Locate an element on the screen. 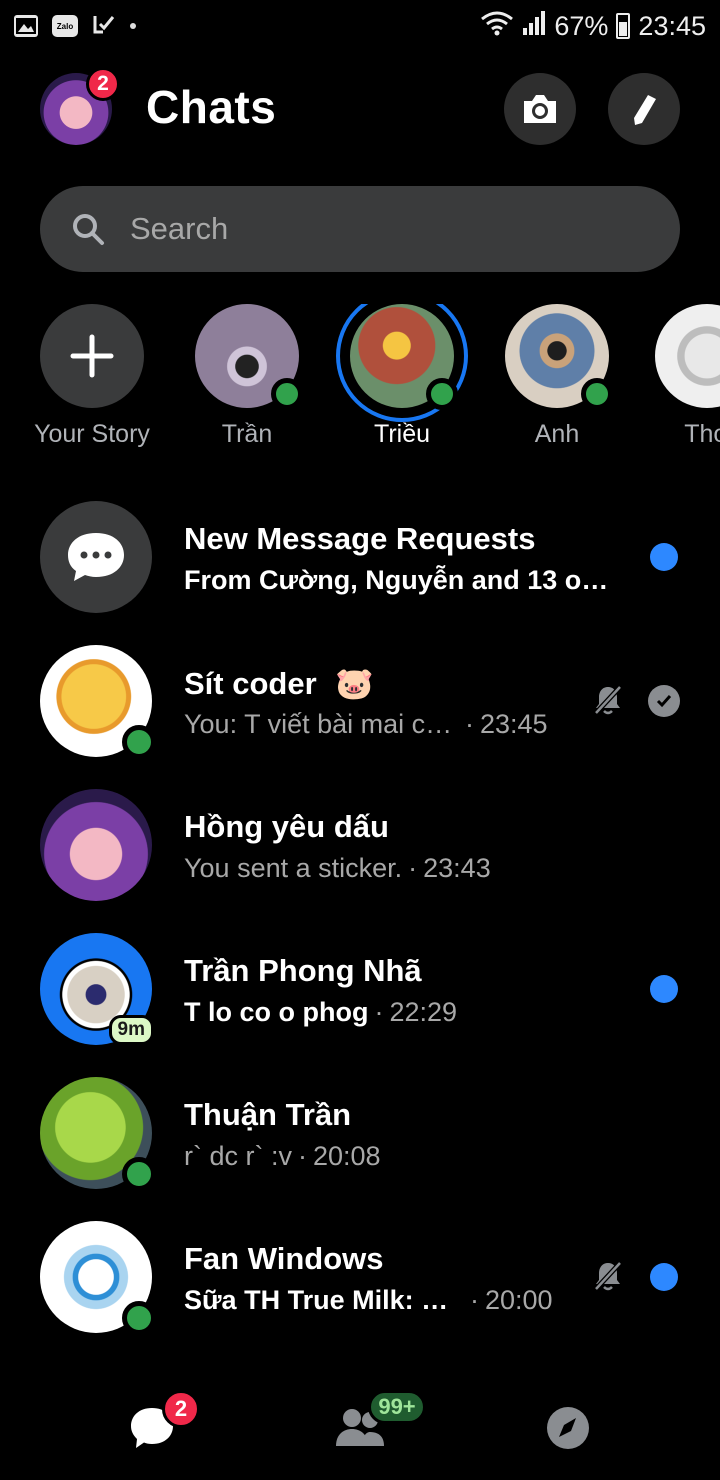 This screenshot has height=1480, width=720. seen-check-icon is located at coordinates (664, 701).